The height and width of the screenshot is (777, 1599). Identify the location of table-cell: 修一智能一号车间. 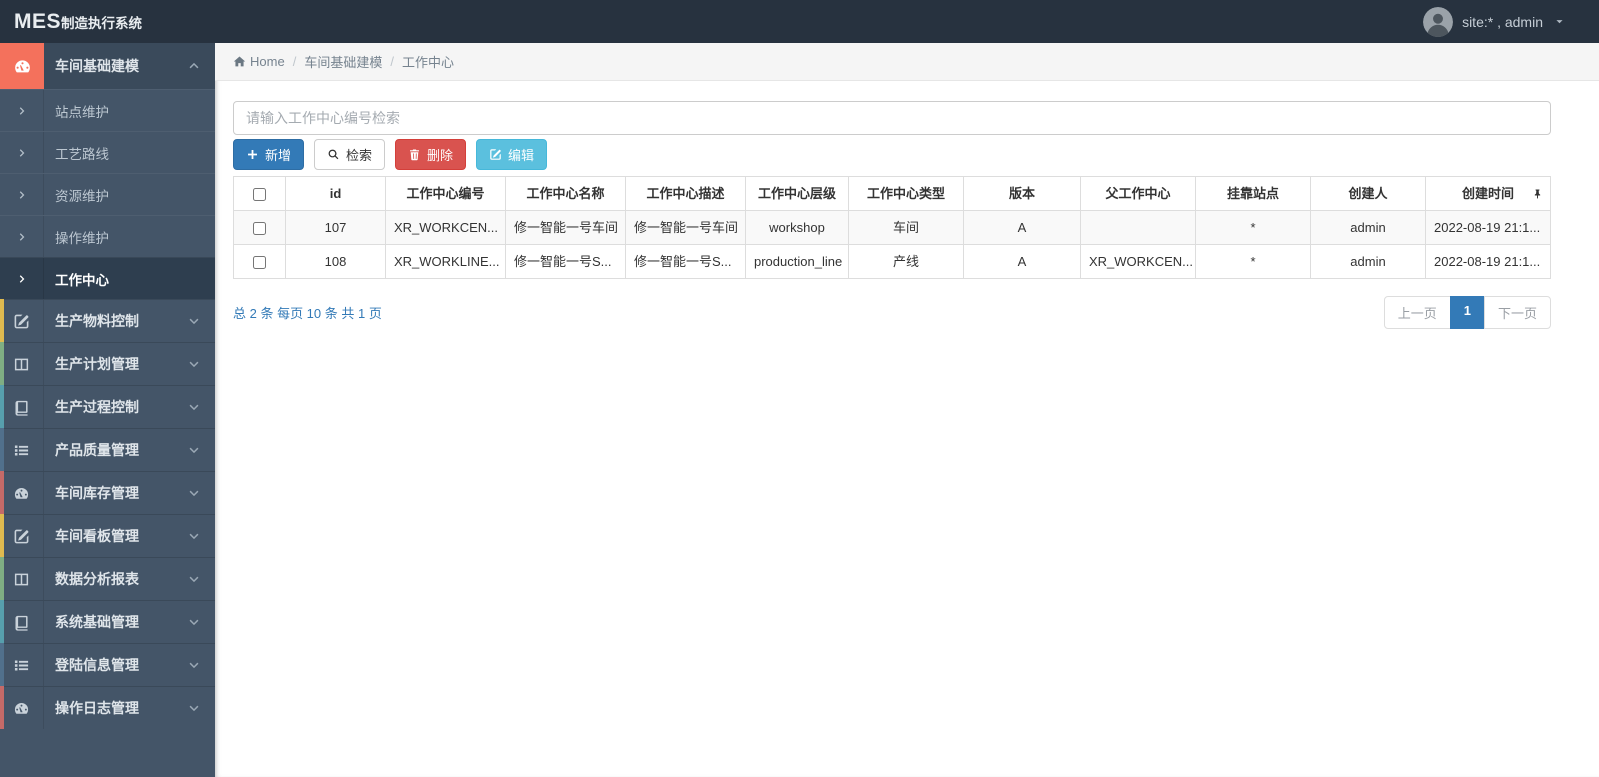
(565, 227).